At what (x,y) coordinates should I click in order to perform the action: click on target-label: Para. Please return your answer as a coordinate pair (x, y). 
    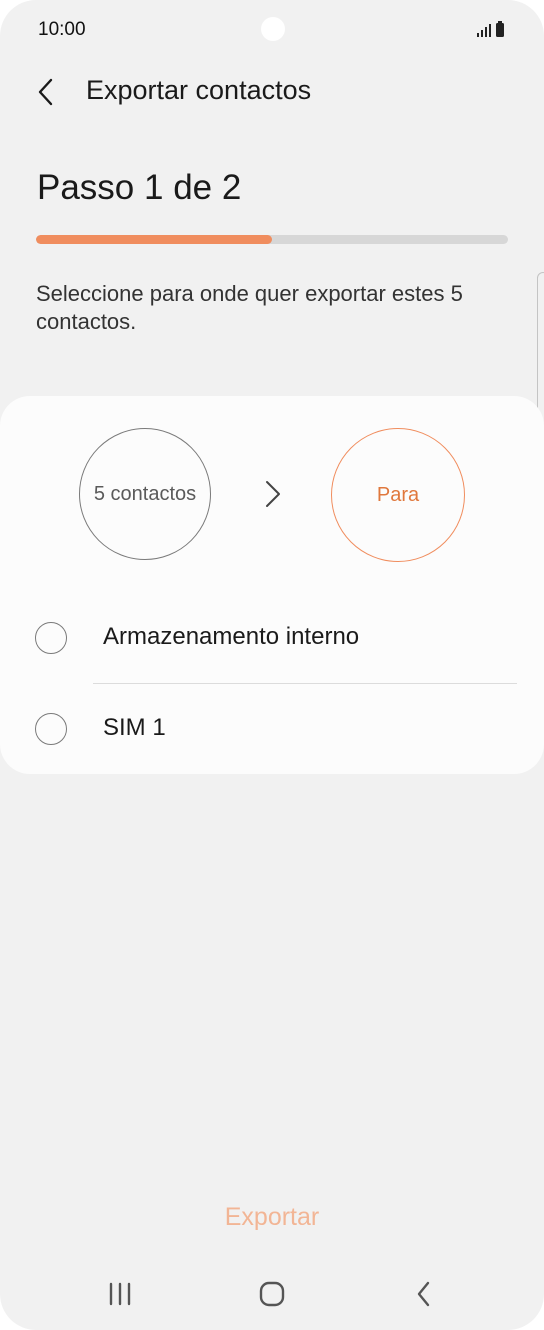
    Looking at the image, I should click on (398, 494).